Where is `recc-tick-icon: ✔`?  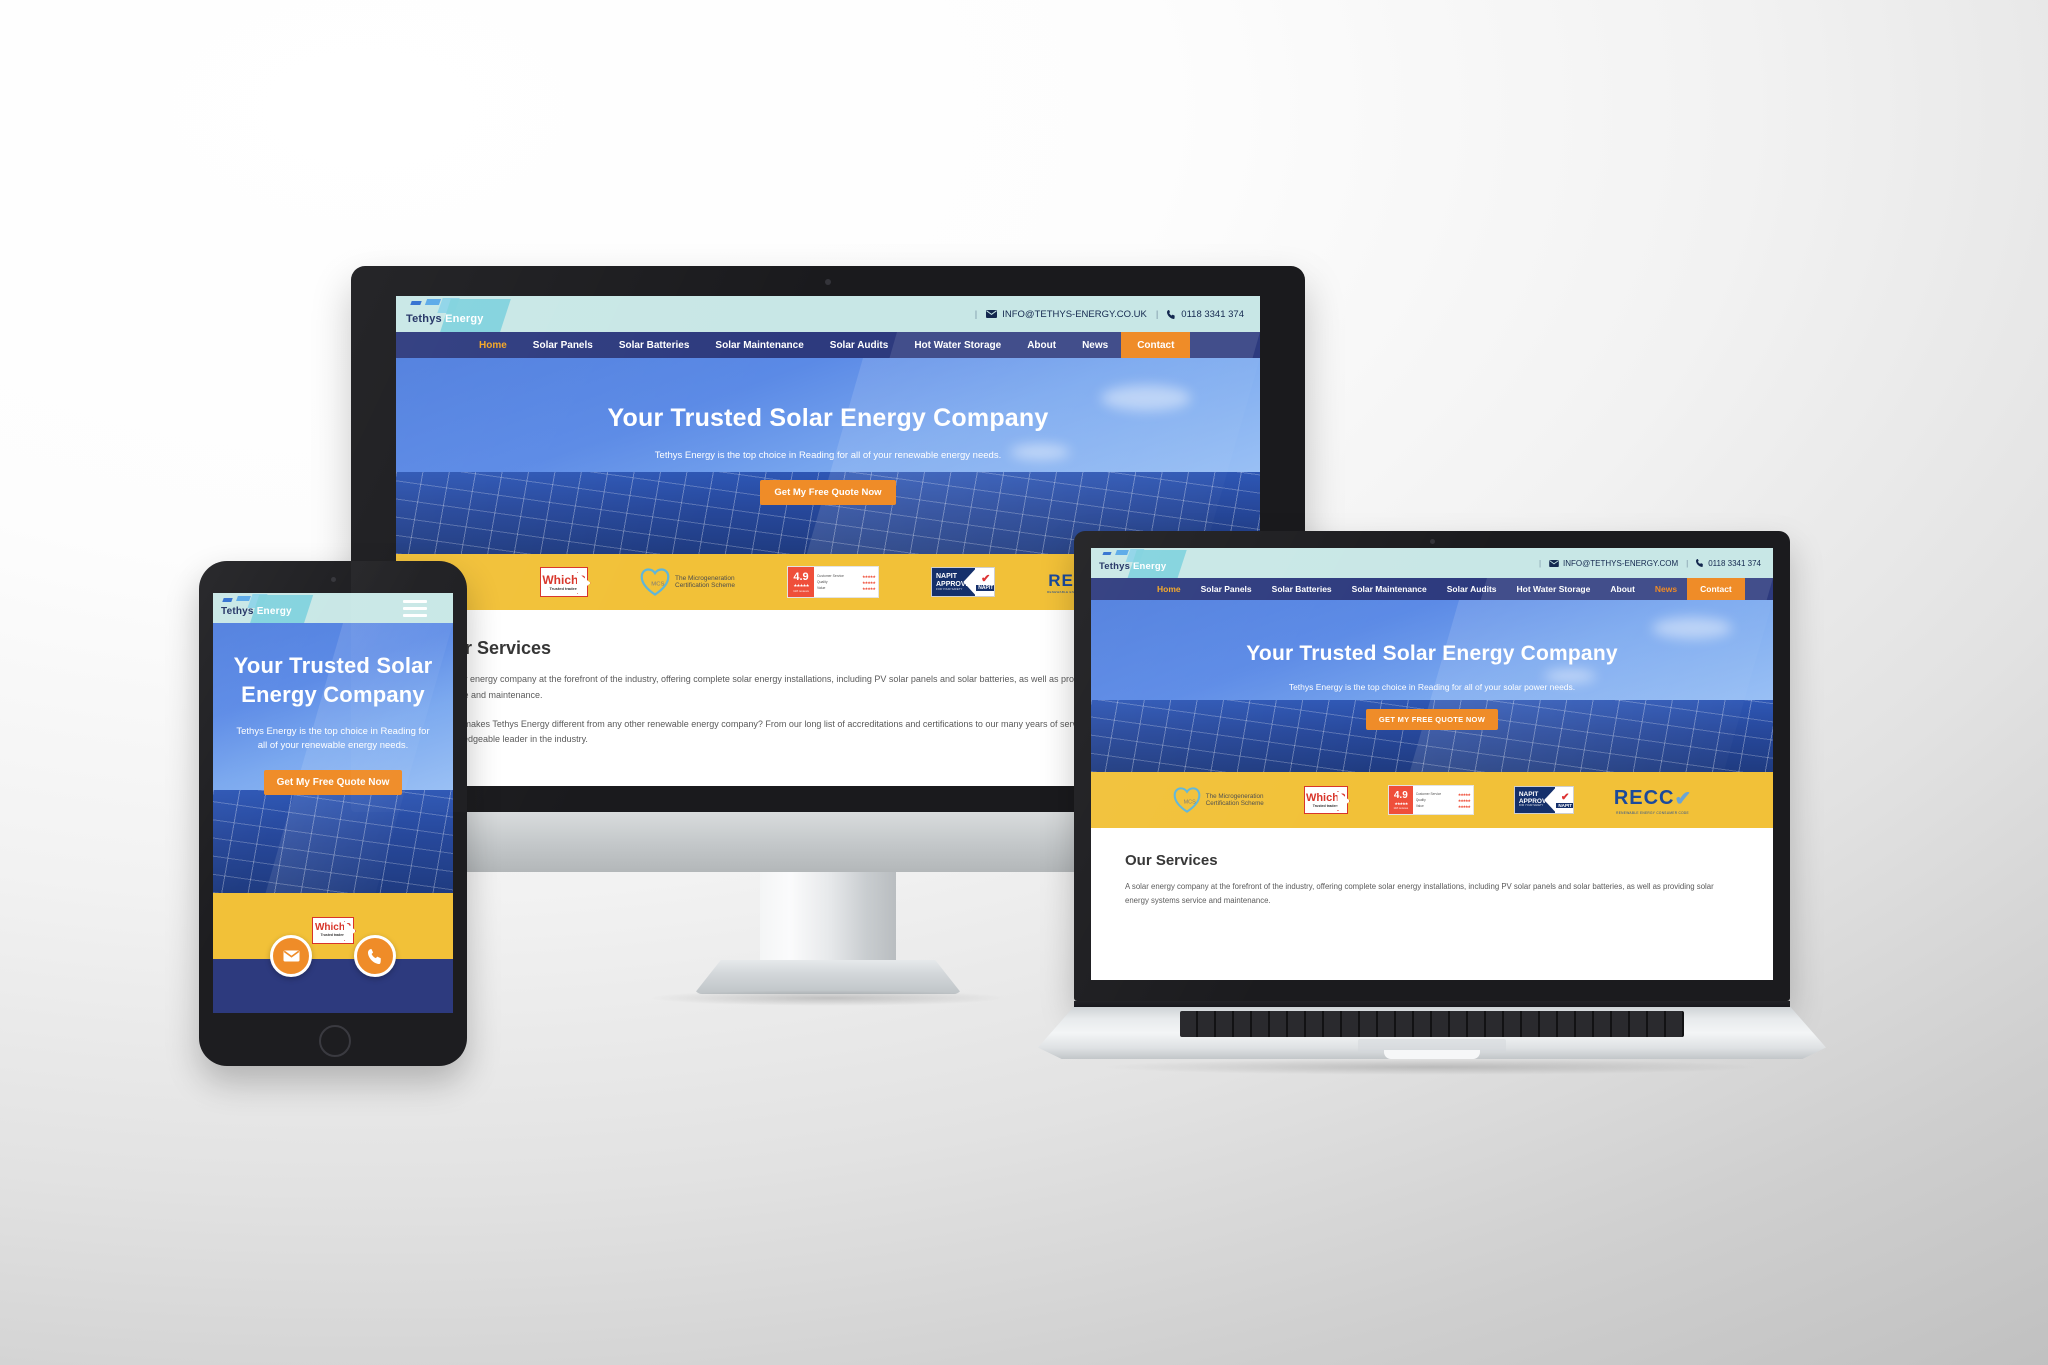
recc-tick-icon: ✔ is located at coordinates (1683, 798).